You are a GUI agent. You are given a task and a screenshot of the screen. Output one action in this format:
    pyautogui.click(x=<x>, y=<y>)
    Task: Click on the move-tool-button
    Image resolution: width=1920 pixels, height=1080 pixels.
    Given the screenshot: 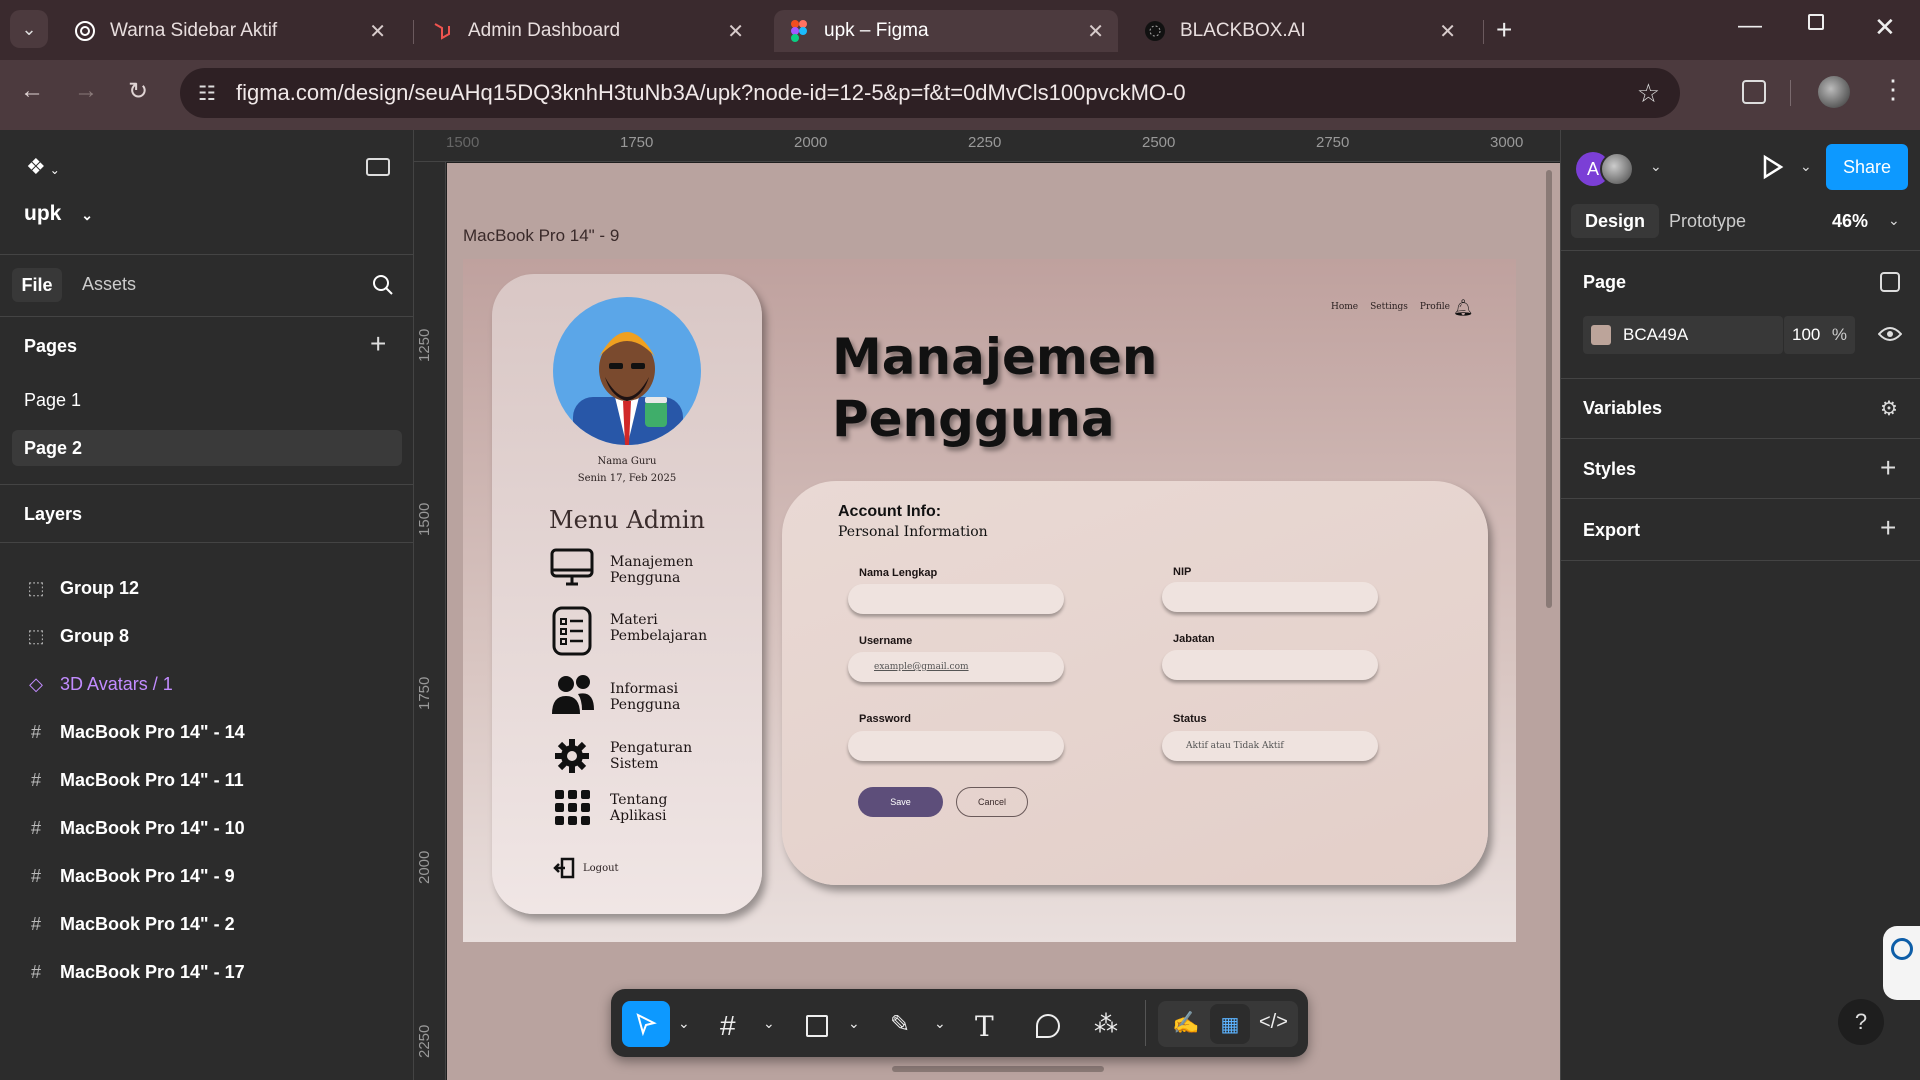 What is the action you would take?
    pyautogui.click(x=646, y=1024)
    